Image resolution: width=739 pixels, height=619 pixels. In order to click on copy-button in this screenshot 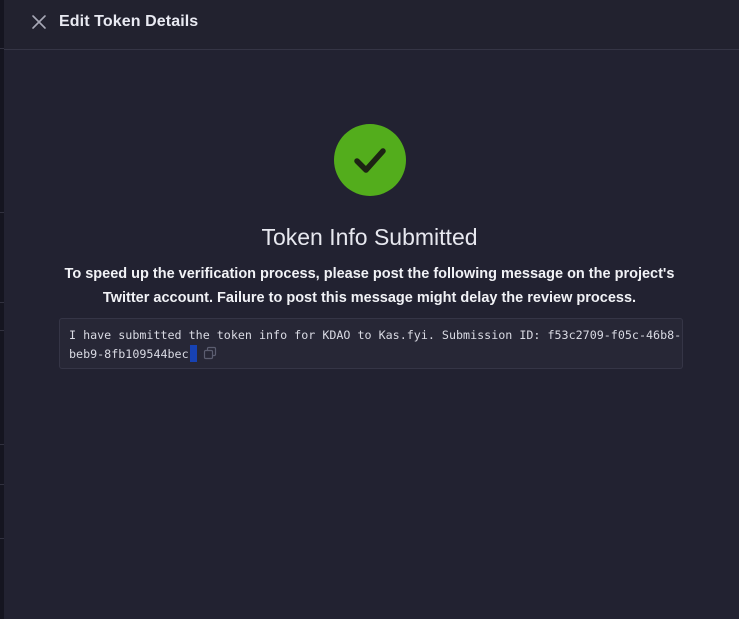, I will do `click(210, 353)`.